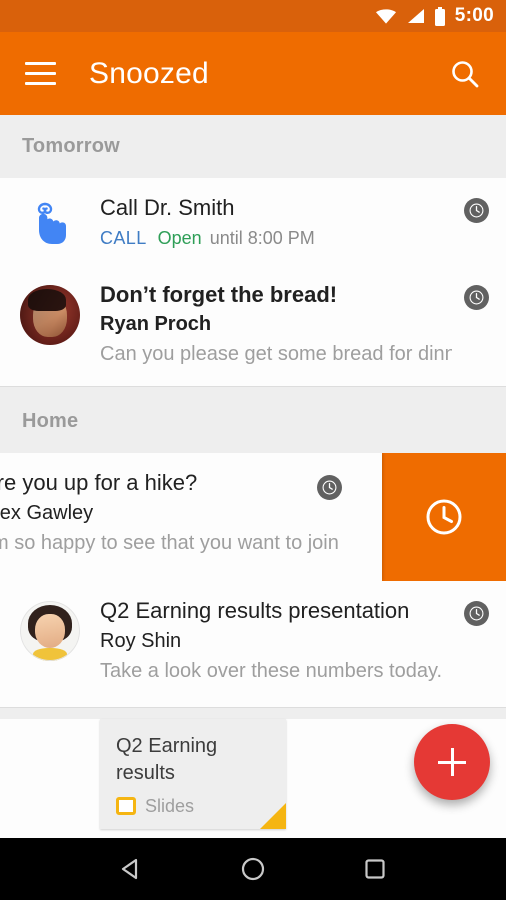  What do you see at coordinates (170, 805) in the screenshot?
I see `attachment-type-label: Slides` at bounding box center [170, 805].